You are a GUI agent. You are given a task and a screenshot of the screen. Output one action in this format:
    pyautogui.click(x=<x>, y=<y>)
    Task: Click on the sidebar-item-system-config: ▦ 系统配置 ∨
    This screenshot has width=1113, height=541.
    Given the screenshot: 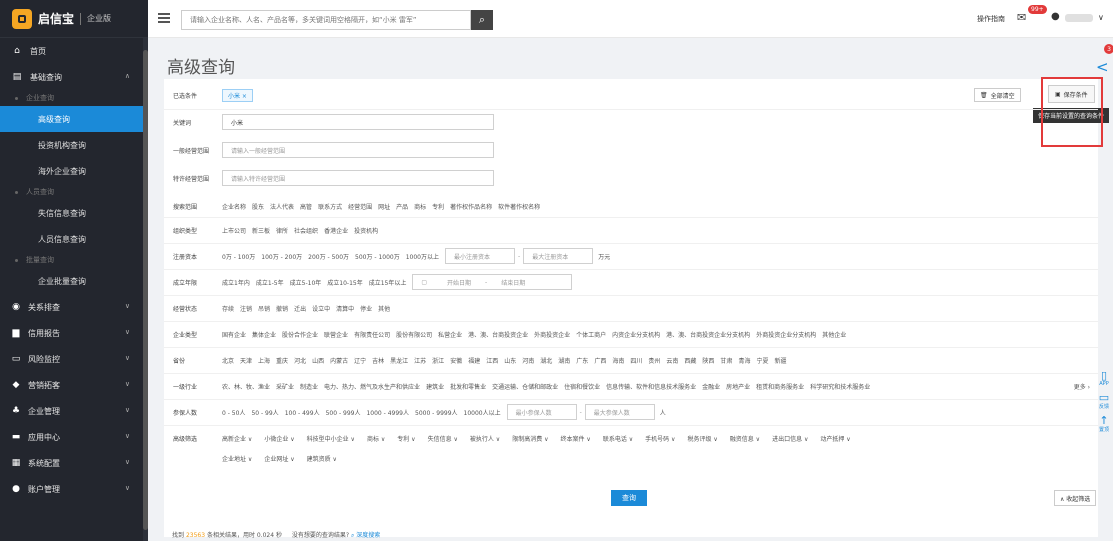 What is the action you would take?
    pyautogui.click(x=74, y=463)
    